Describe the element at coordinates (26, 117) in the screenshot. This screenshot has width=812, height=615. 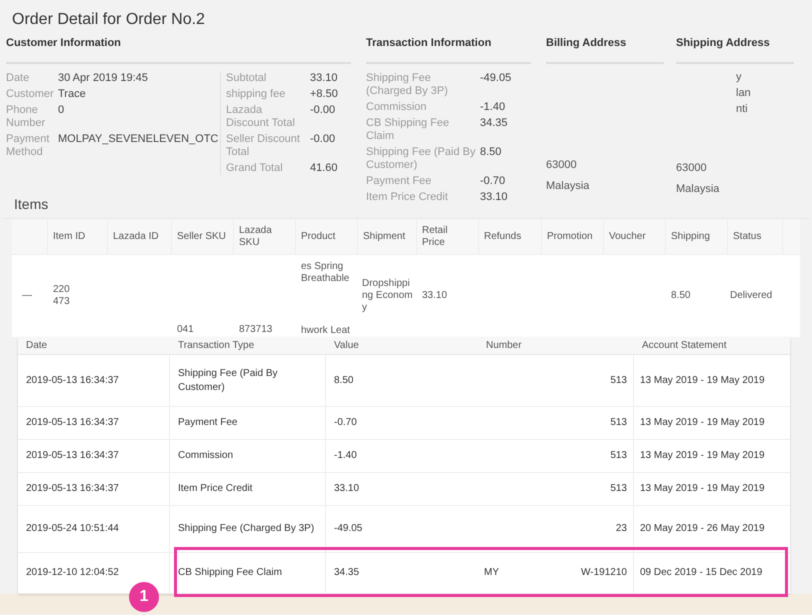
I see `field-label: Phone Number` at that location.